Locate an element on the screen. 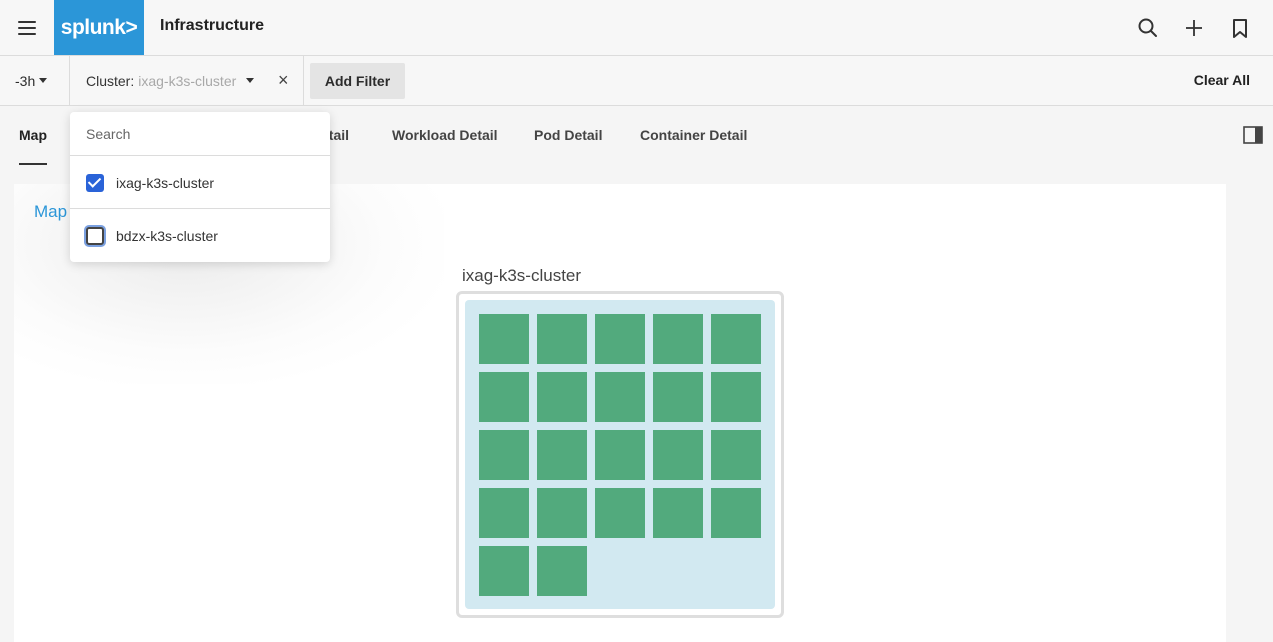  cluster-filter-value: ixag-k3s-cluster is located at coordinates (187, 80).